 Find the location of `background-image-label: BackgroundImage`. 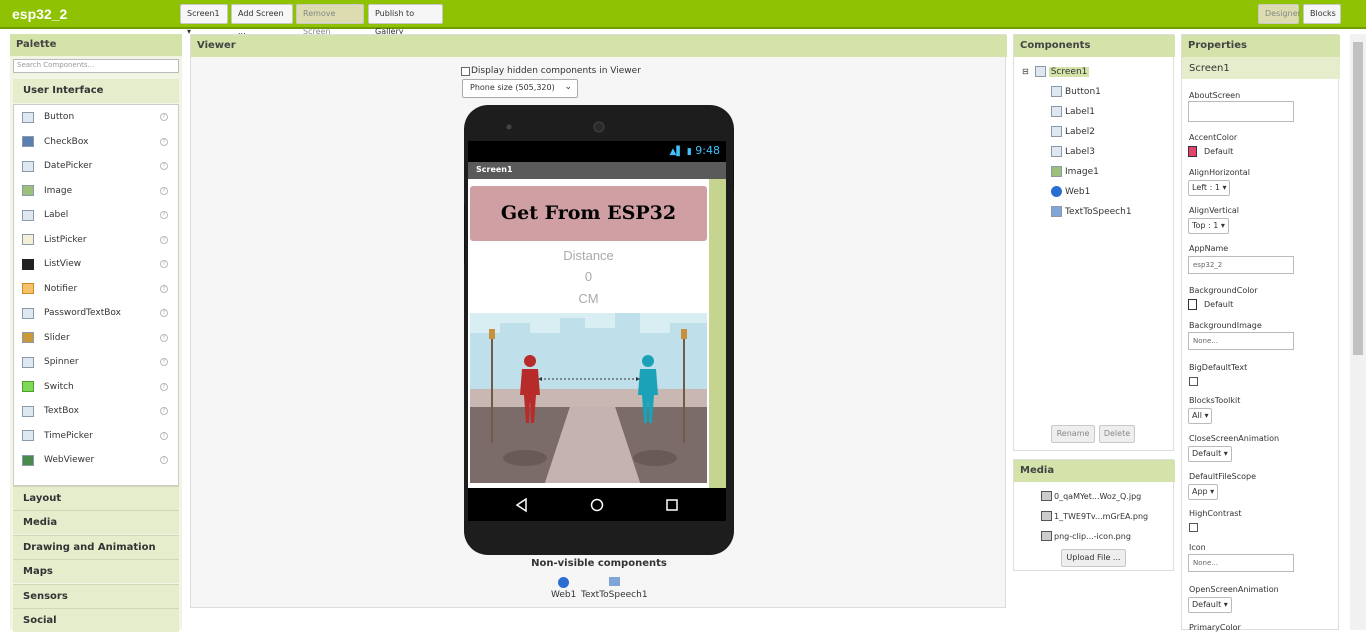

background-image-label: BackgroundImage is located at coordinates (1225, 325).